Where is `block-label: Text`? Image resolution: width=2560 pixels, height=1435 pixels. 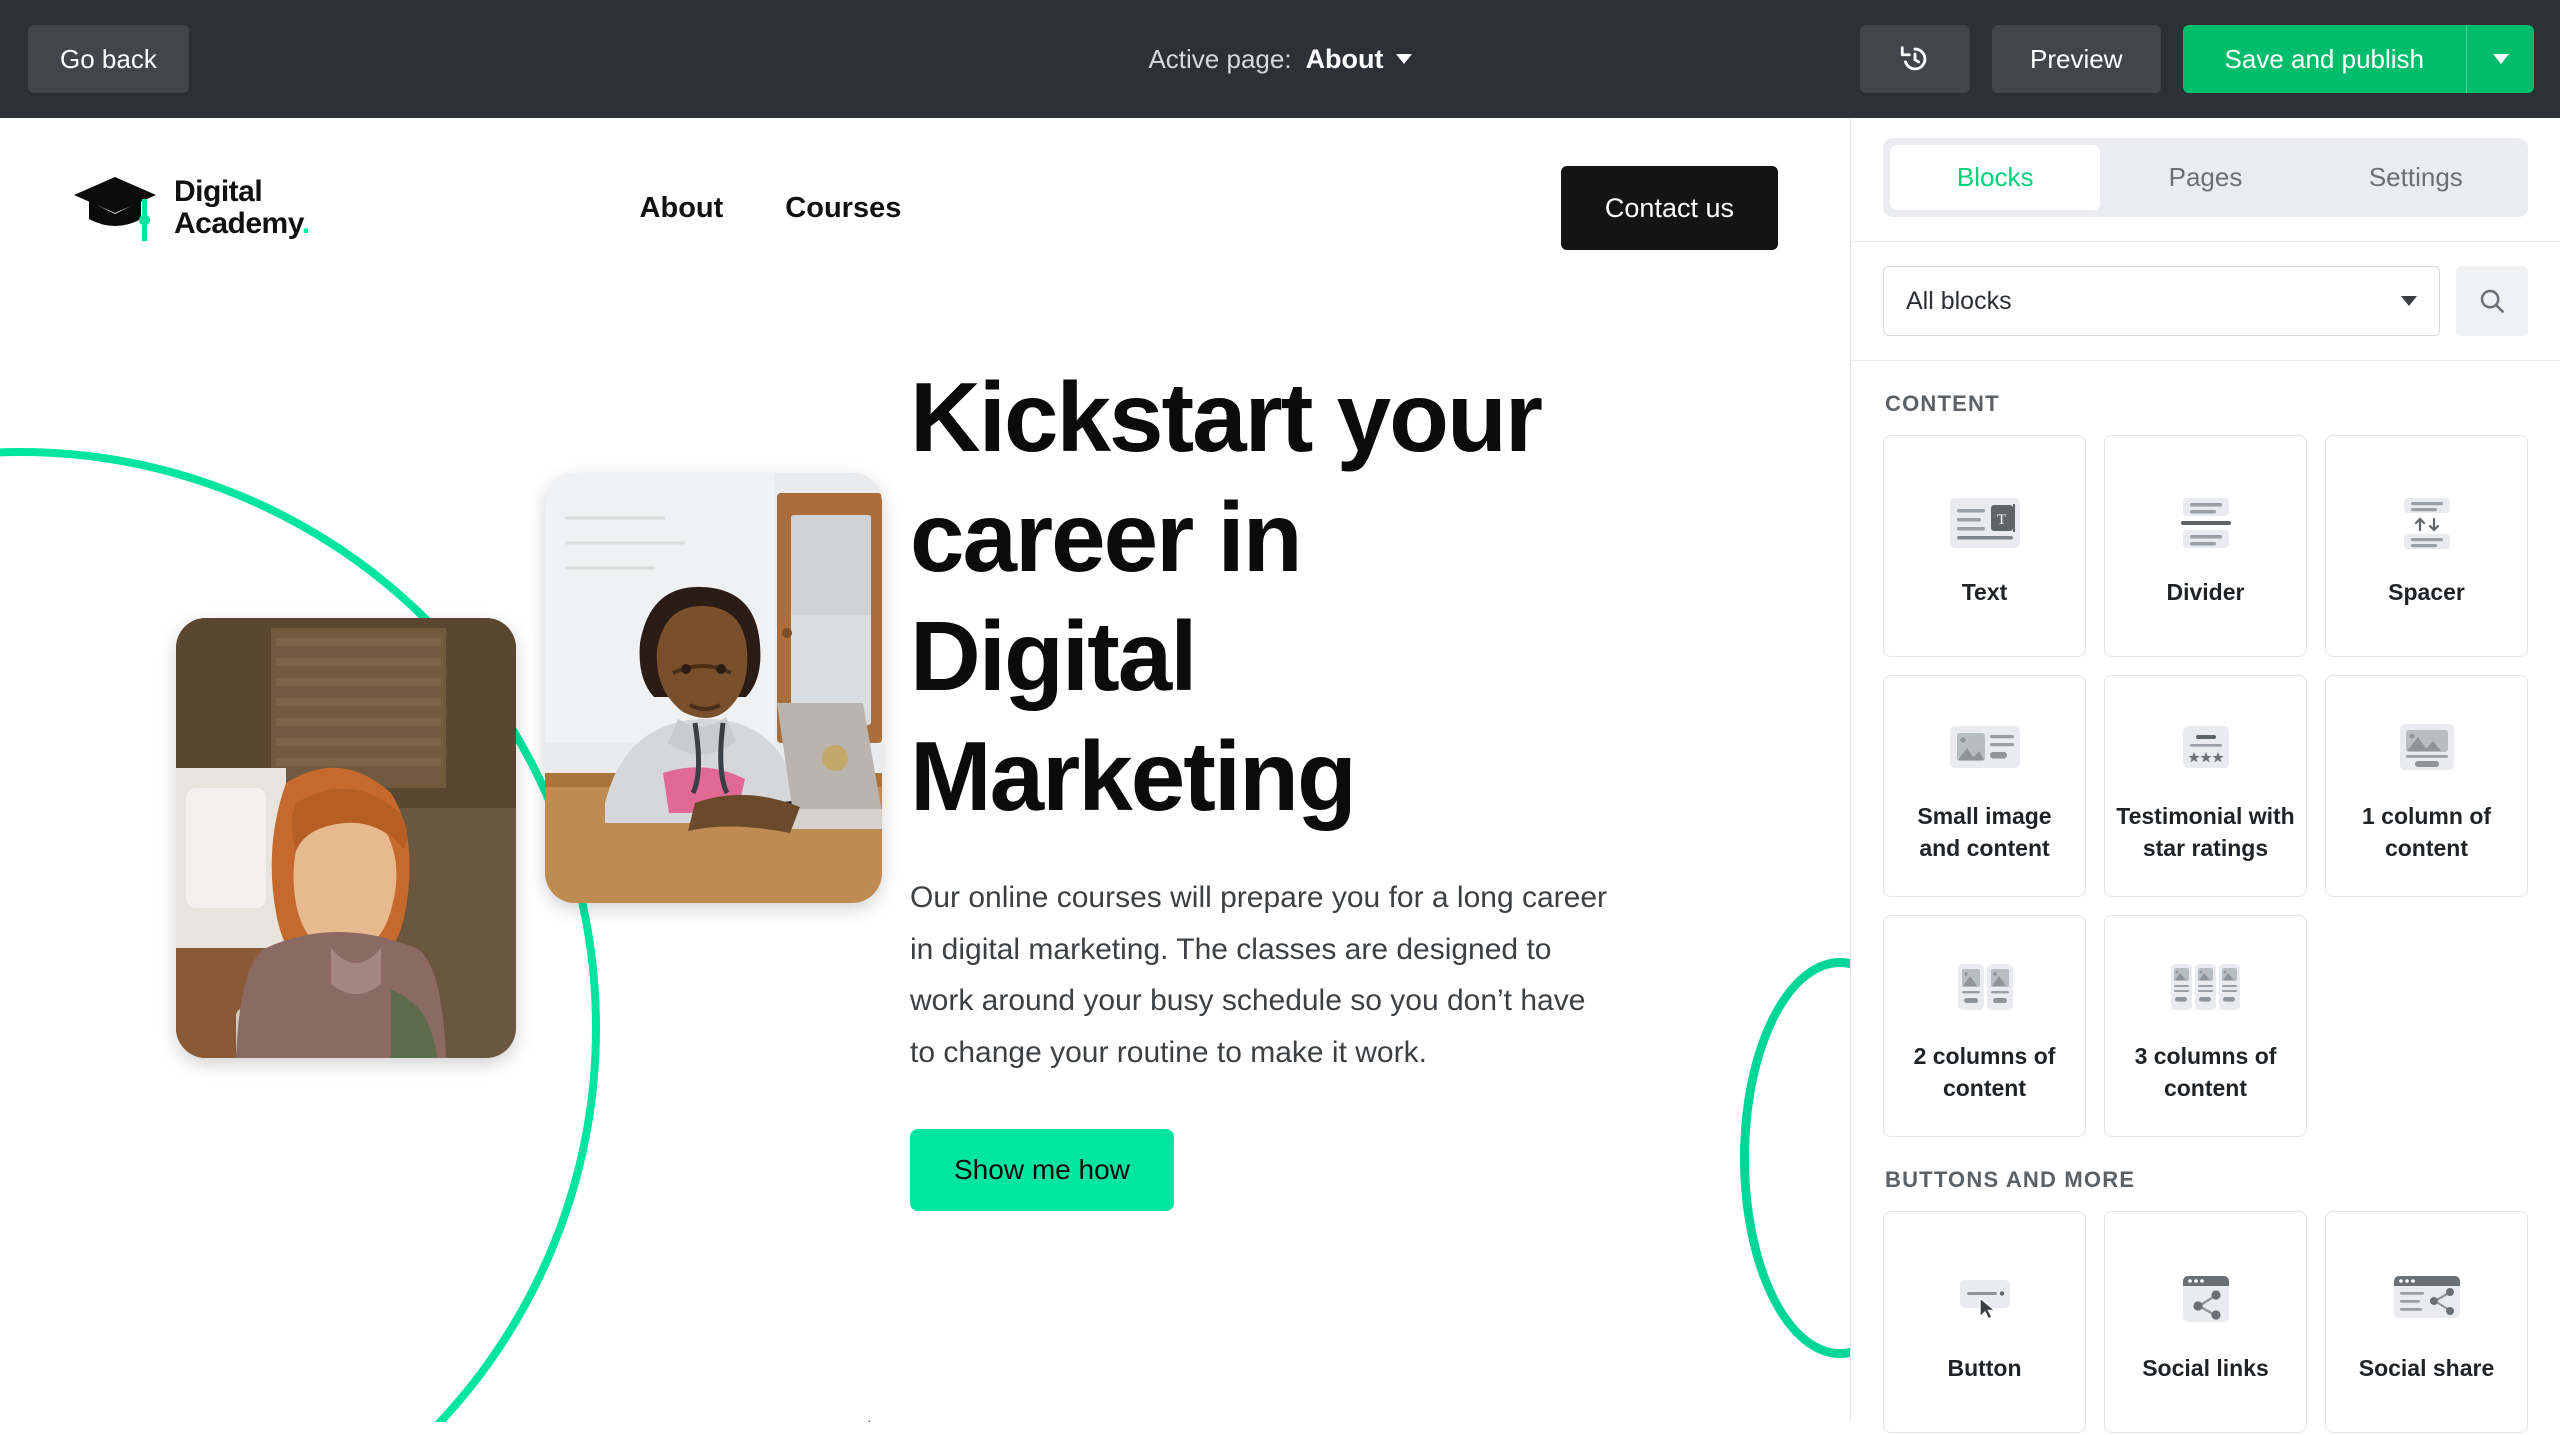
block-label: Text is located at coordinates (1984, 591).